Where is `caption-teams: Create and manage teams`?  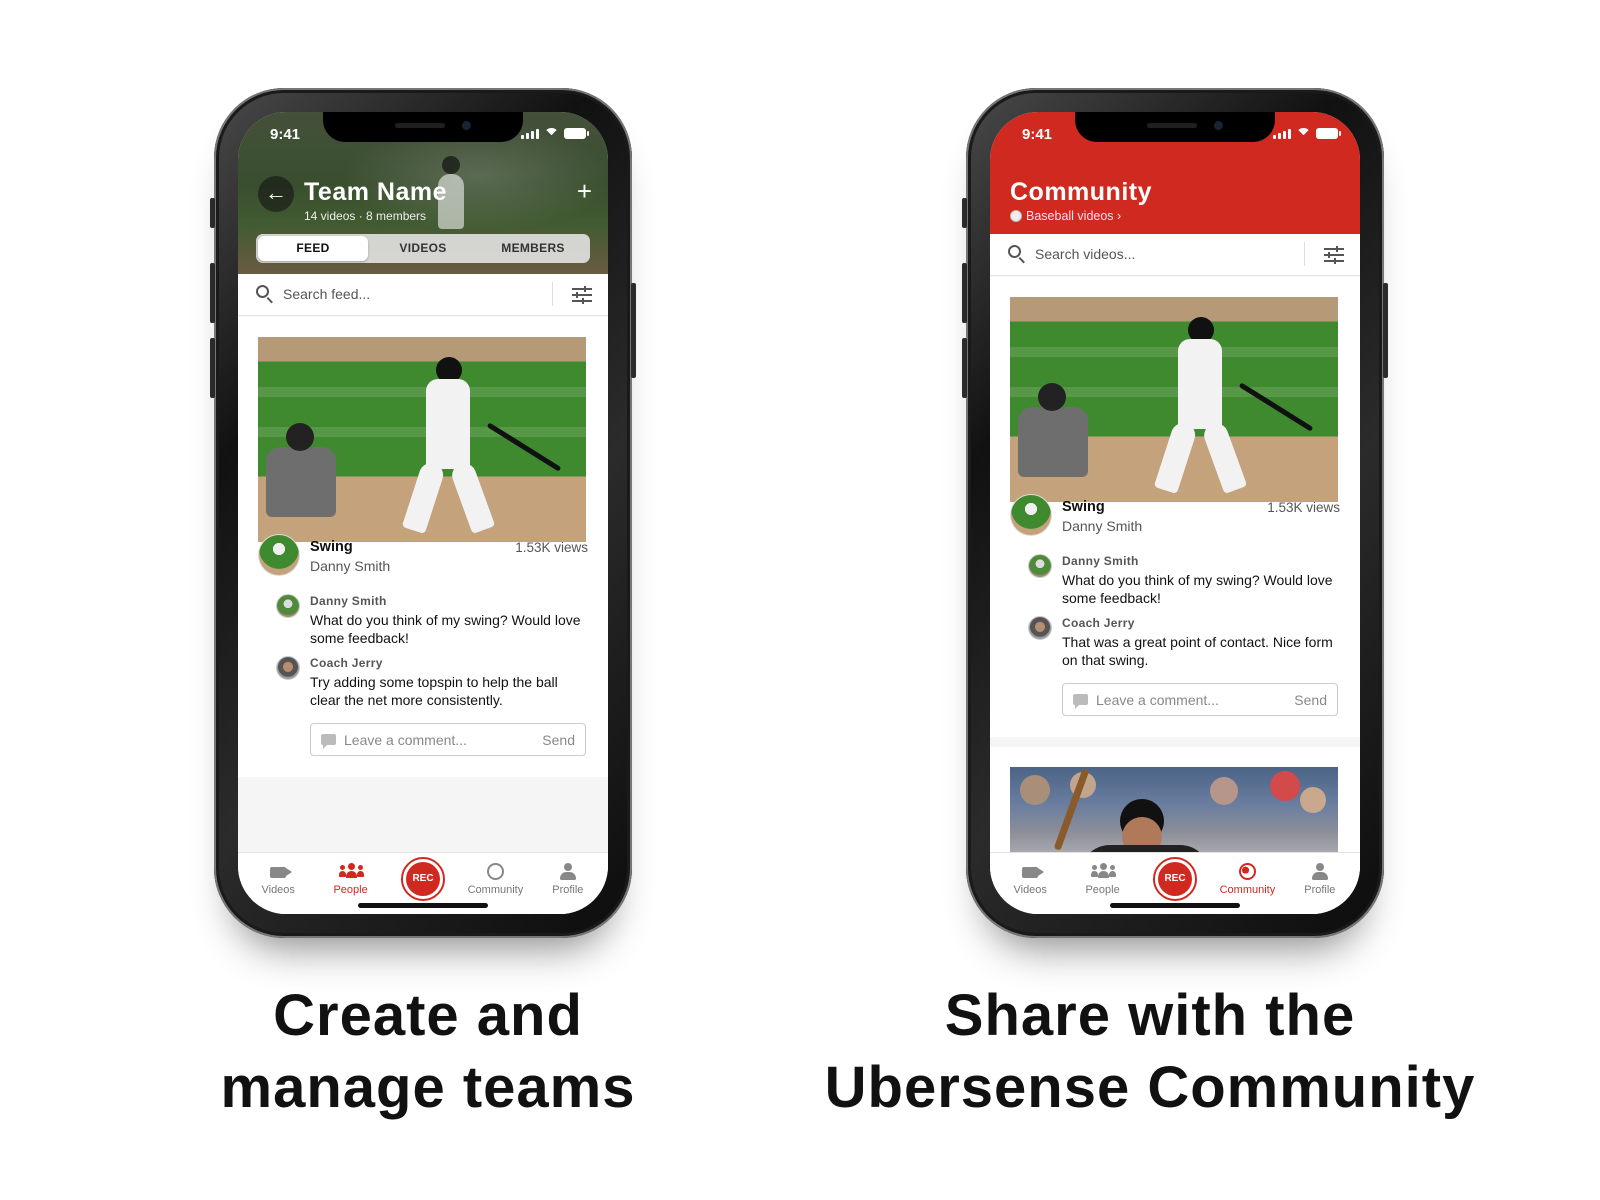 caption-teams: Create and manage teams is located at coordinates (428, 1052).